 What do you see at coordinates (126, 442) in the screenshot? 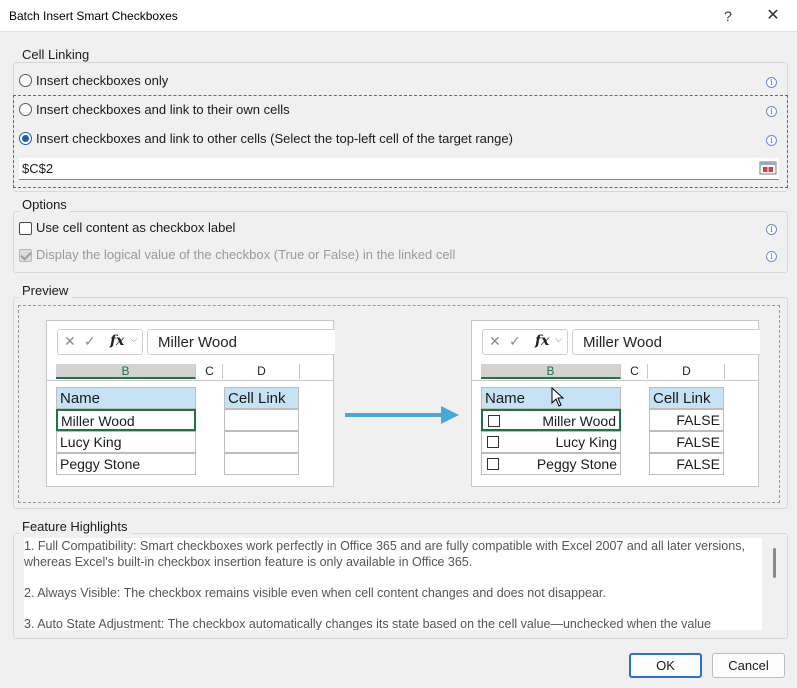
I see `name-cell: Lucy King` at bounding box center [126, 442].